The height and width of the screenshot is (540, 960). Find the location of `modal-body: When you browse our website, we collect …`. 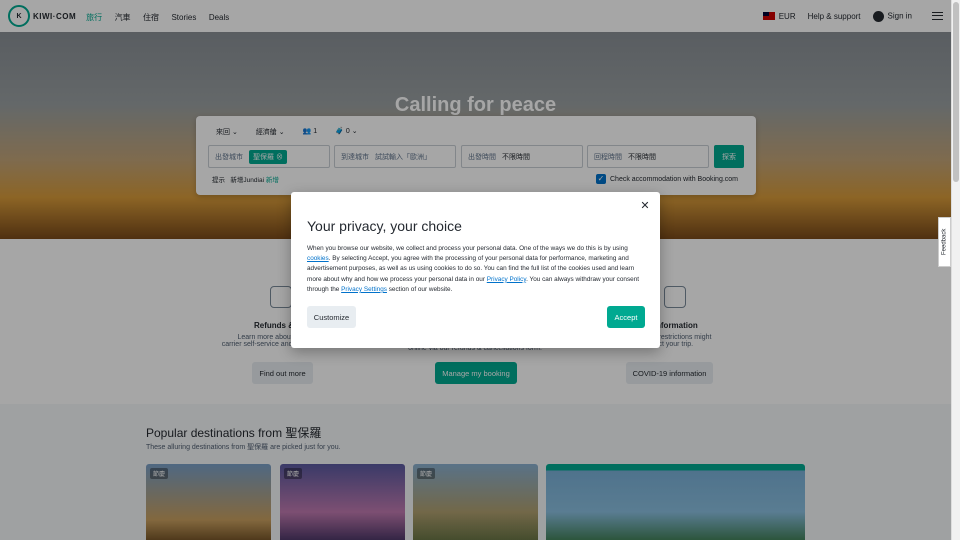

modal-body: When you browse our website, we collect … is located at coordinates (476, 269).